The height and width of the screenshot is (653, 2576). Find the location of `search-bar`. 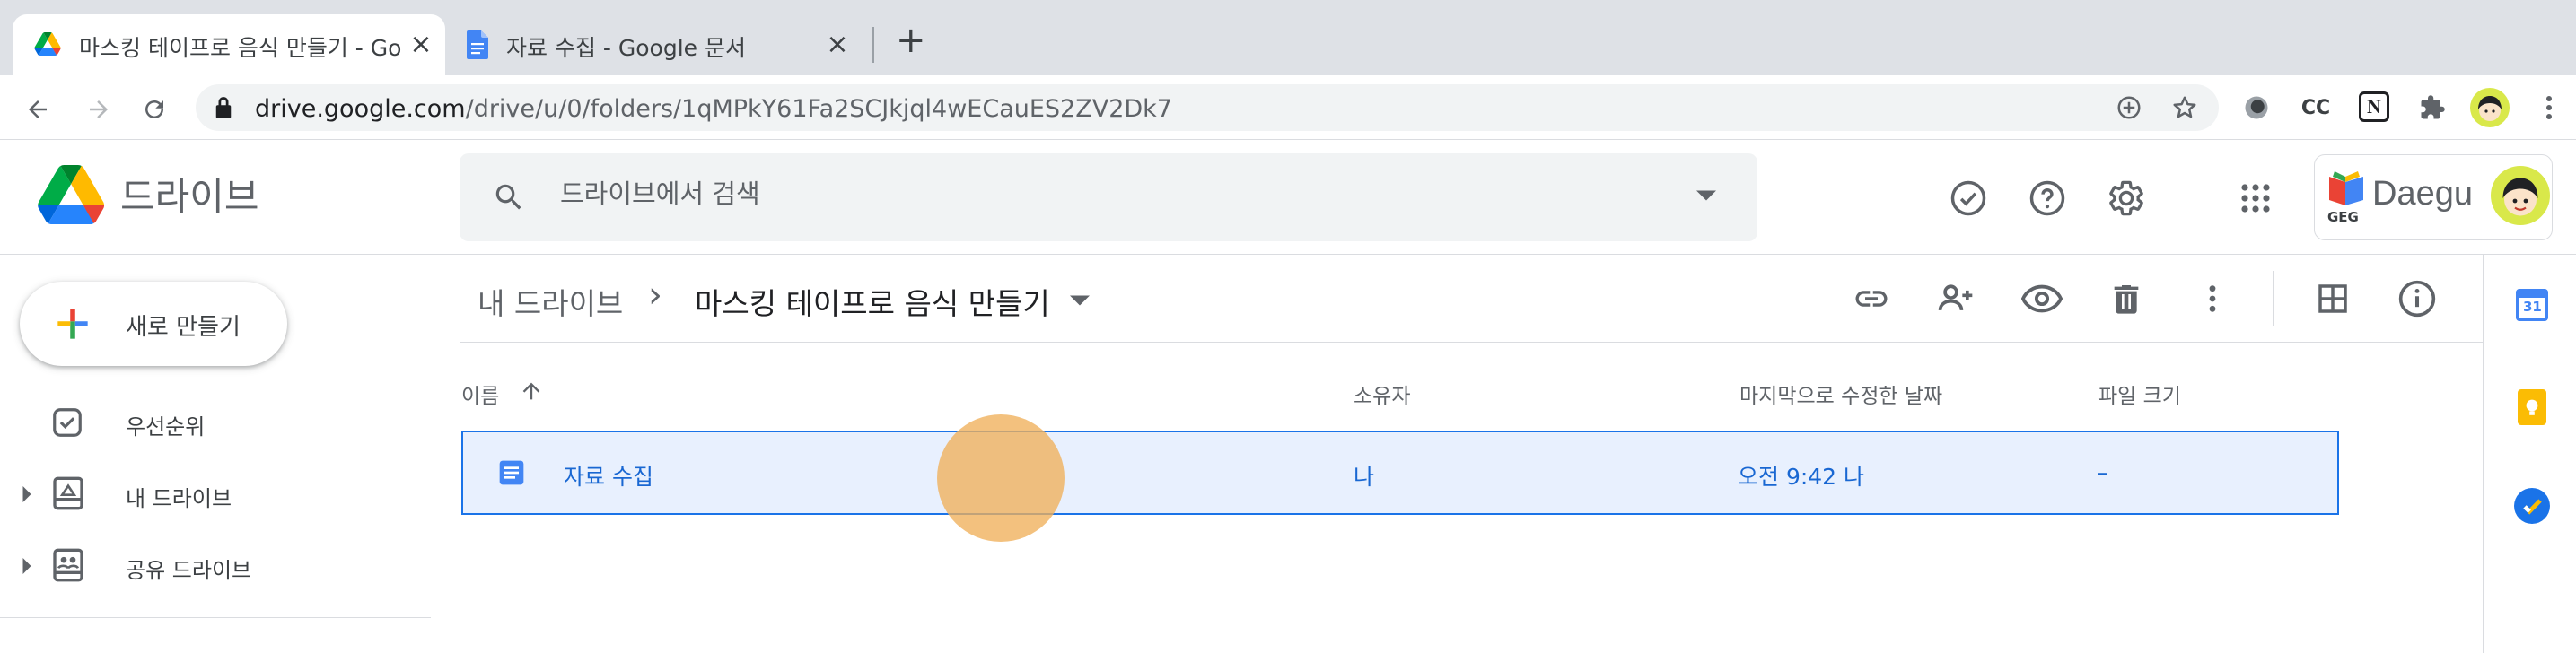

search-bar is located at coordinates (1108, 197).